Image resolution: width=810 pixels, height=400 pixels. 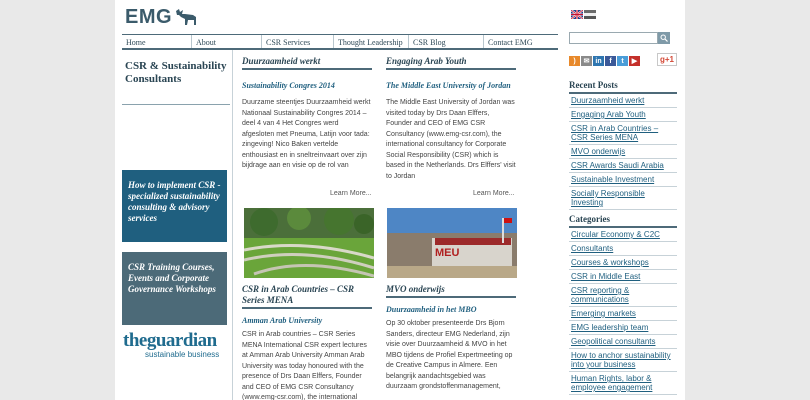 What do you see at coordinates (451, 86) in the screenshot?
I see `post-subtitle: The Middle East University of Jordan` at bounding box center [451, 86].